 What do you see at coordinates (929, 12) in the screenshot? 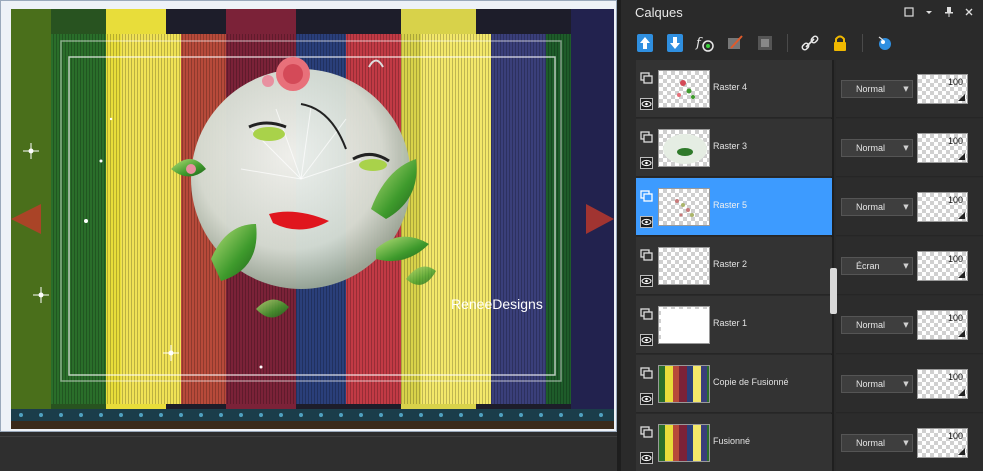
I see `menu-dropdown-icon` at bounding box center [929, 12].